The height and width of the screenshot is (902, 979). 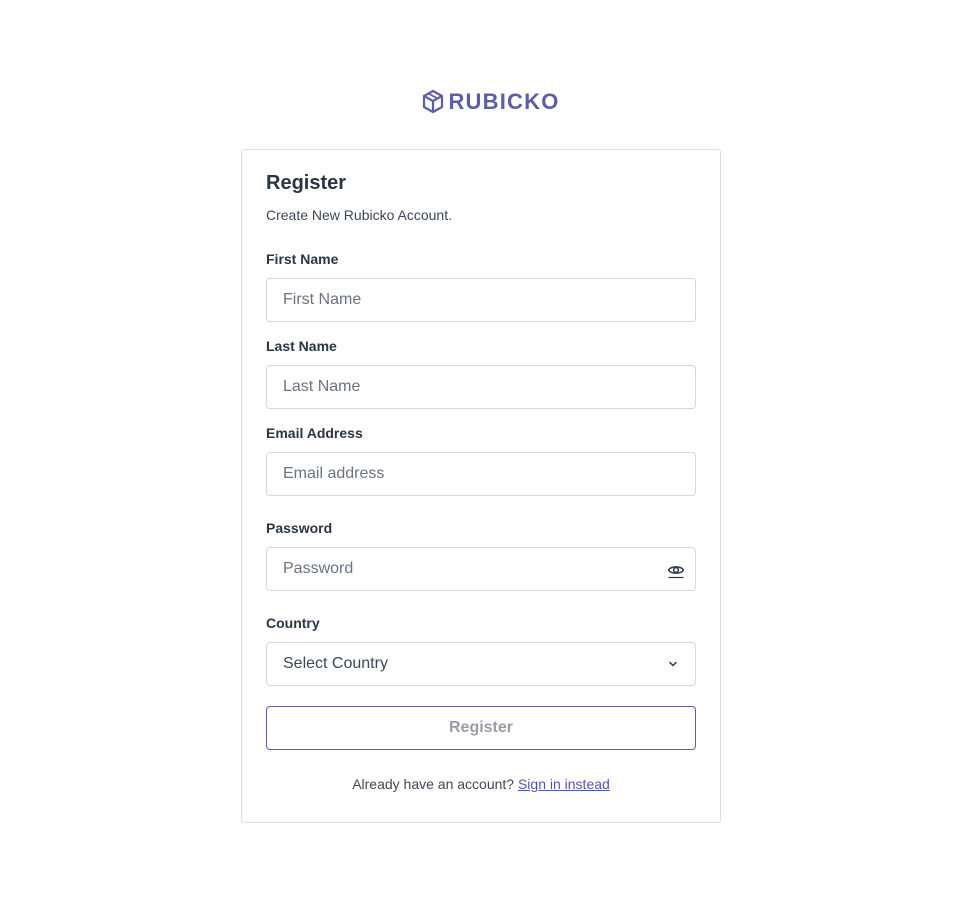 What do you see at coordinates (481, 728) in the screenshot?
I see `register-button: Register` at bounding box center [481, 728].